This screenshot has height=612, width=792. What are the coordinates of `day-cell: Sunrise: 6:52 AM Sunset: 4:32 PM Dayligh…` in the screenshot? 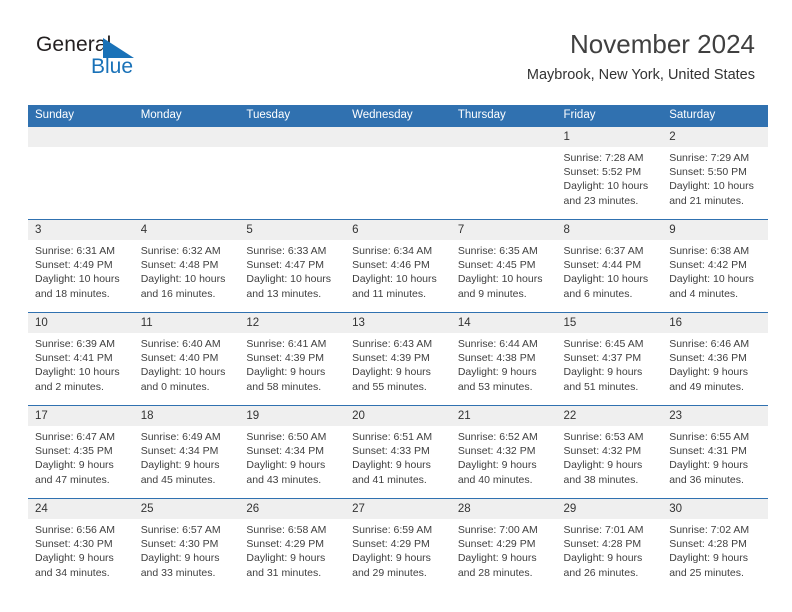 It's located at (503, 462).